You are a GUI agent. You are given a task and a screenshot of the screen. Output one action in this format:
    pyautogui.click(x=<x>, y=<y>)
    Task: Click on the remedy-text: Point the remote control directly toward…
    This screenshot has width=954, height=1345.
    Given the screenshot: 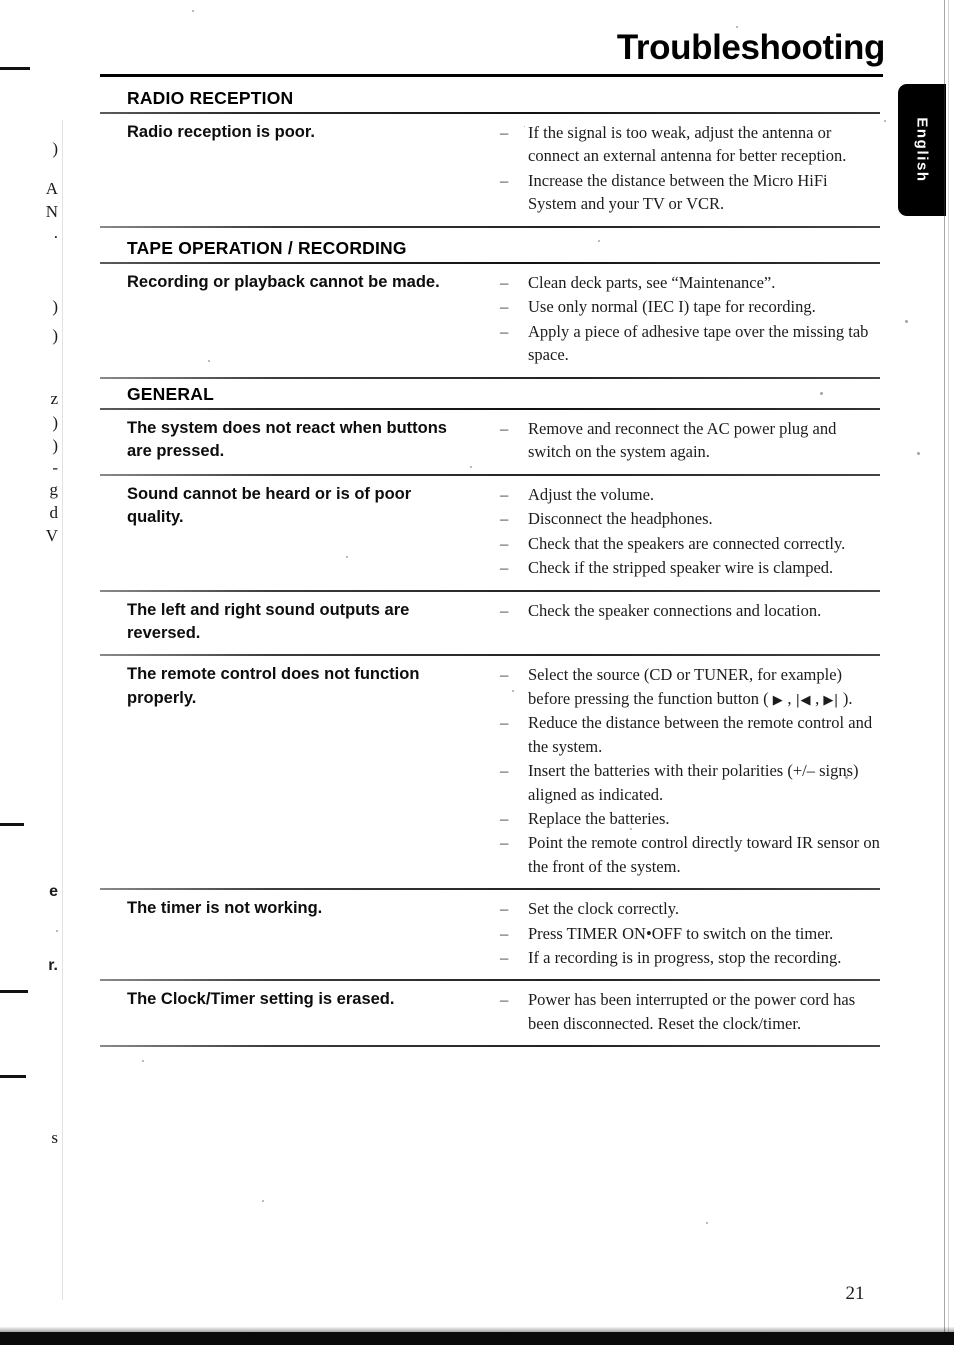 What is the action you would take?
    pyautogui.click(x=704, y=854)
    